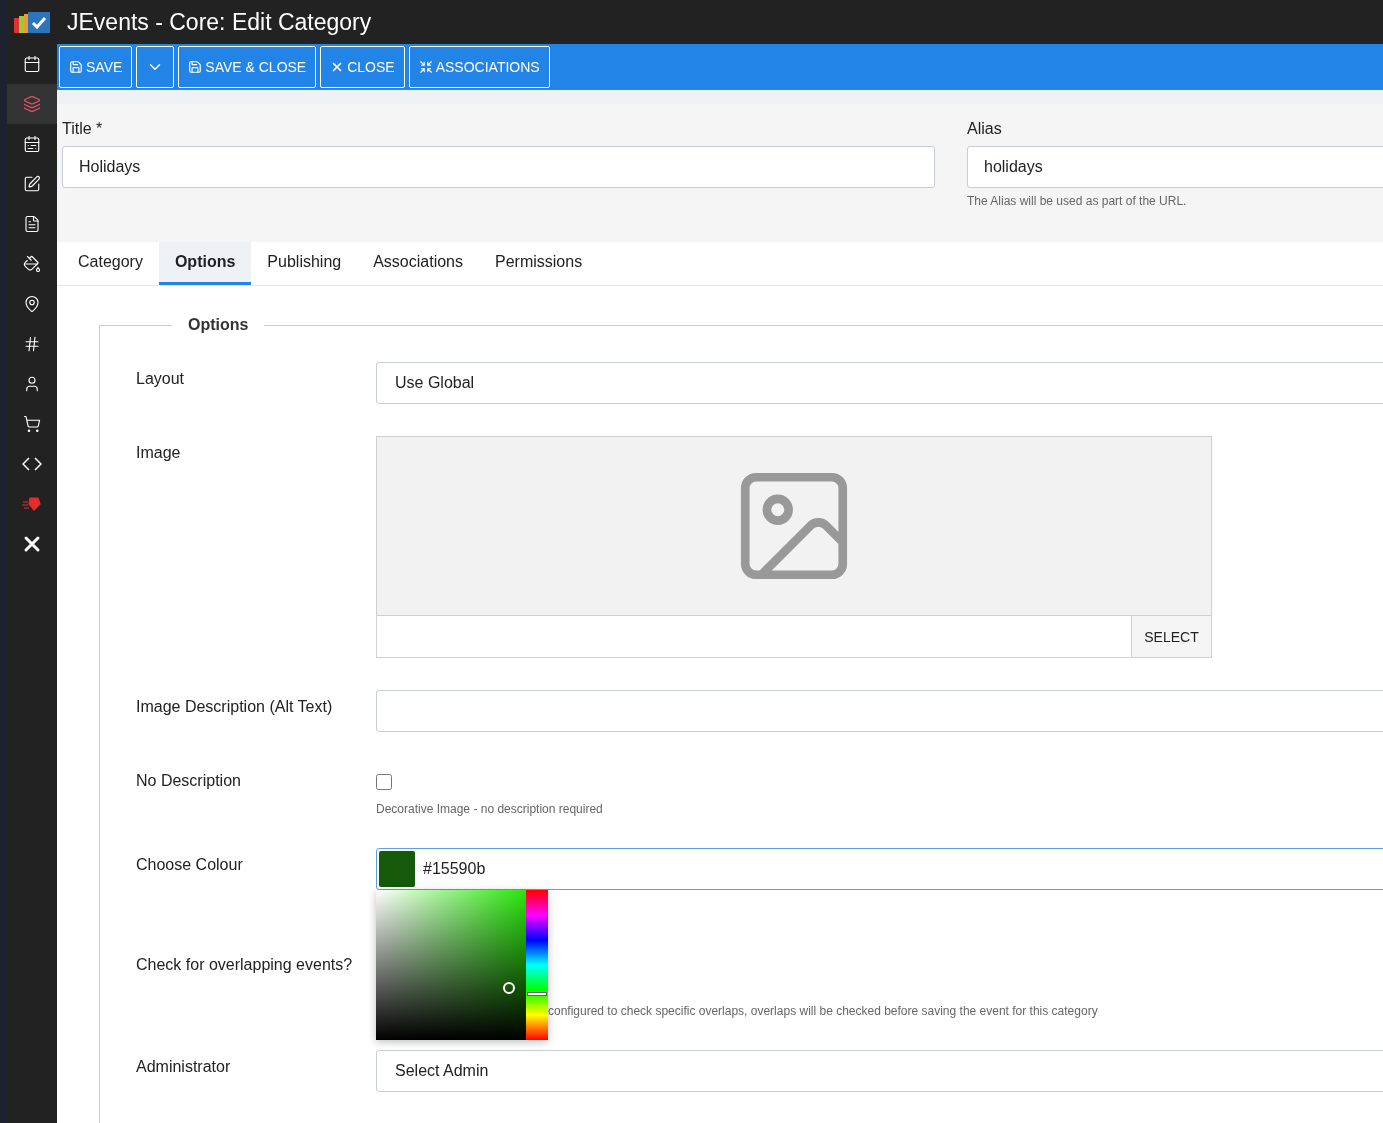 This screenshot has width=1383, height=1123. What do you see at coordinates (32, 22) in the screenshot?
I see `calendar-logo-icon` at bounding box center [32, 22].